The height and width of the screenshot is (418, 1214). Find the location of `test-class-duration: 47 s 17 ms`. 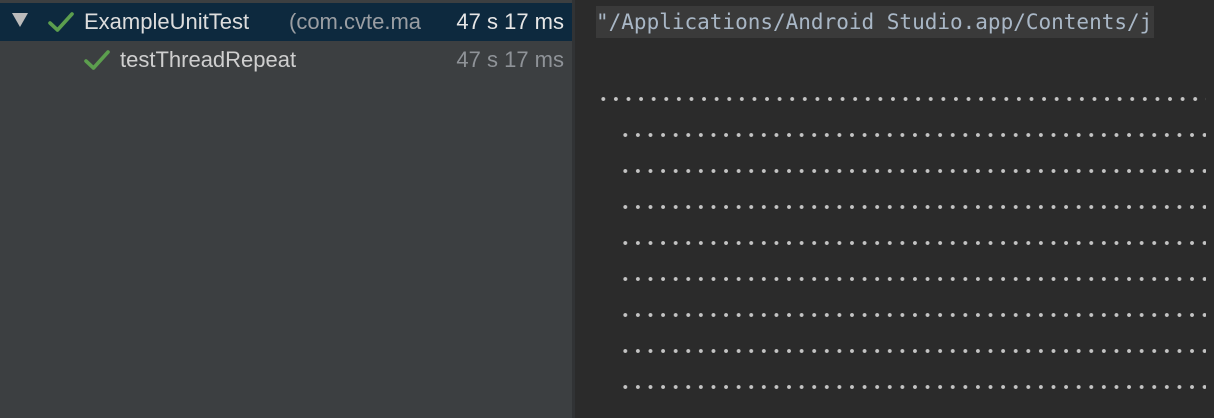

test-class-duration: 47 s 17 ms is located at coordinates (510, 21).